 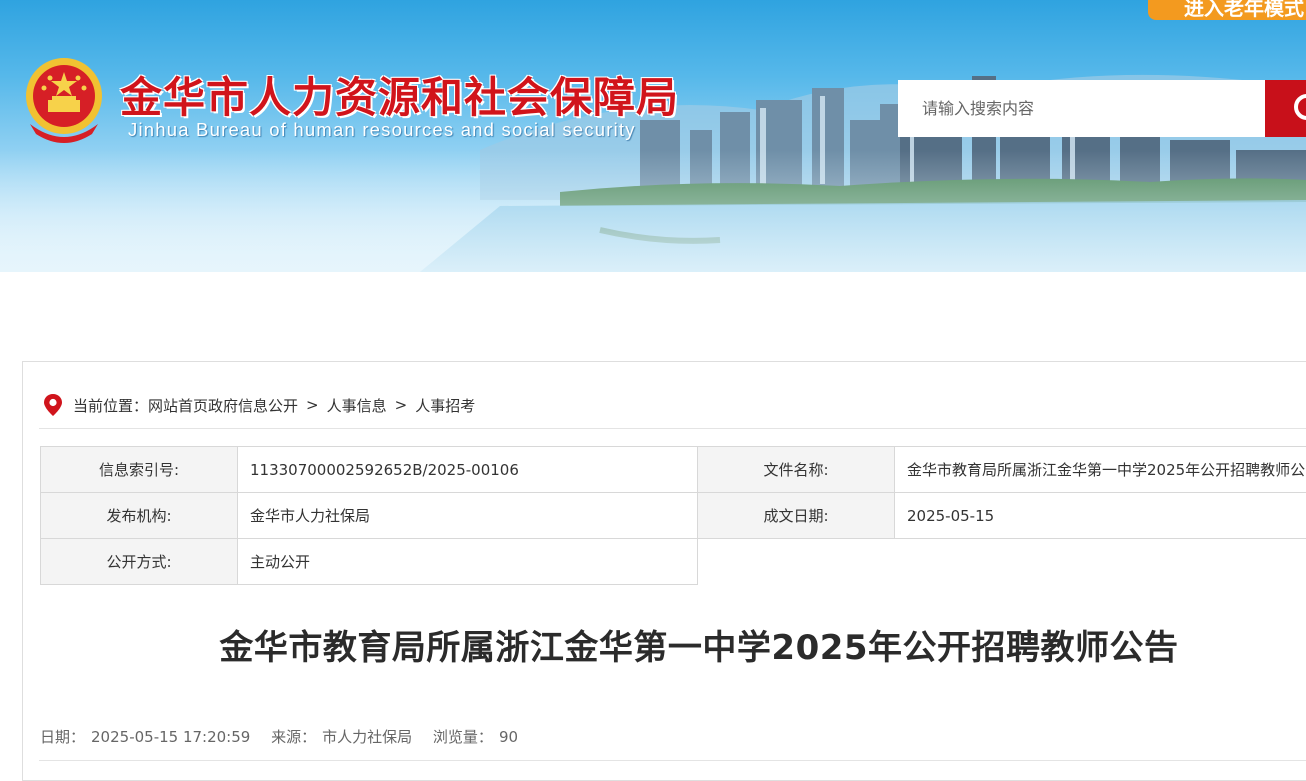 What do you see at coordinates (1082, 108) in the screenshot?
I see `search-input` at bounding box center [1082, 108].